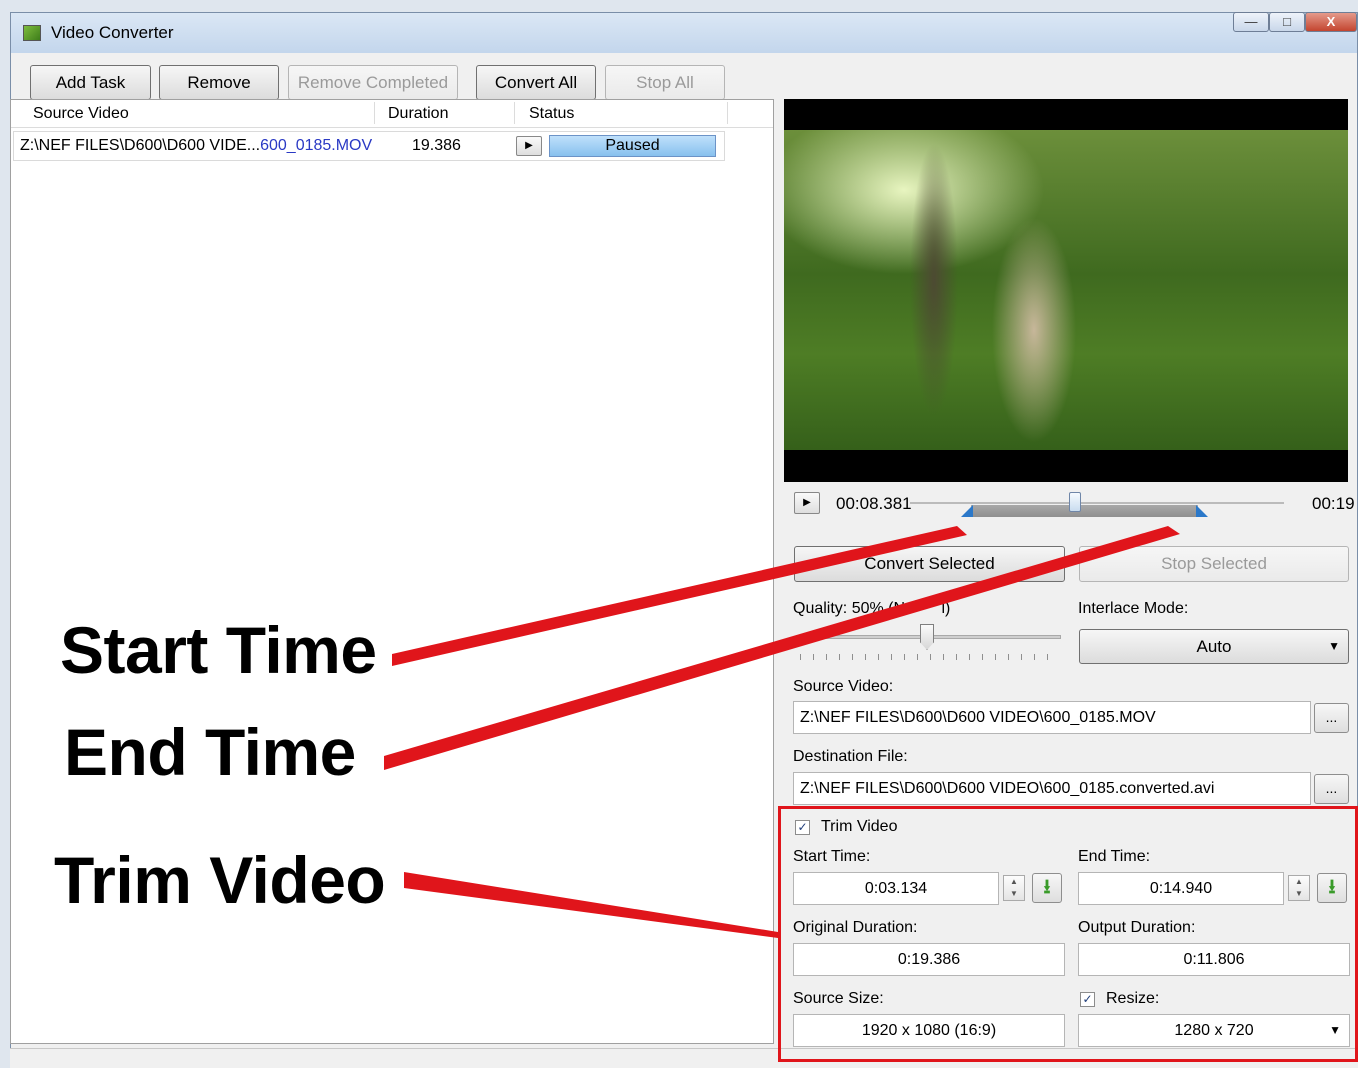 The width and height of the screenshot is (1358, 1068). I want to click on remove-button: Remove, so click(219, 82).